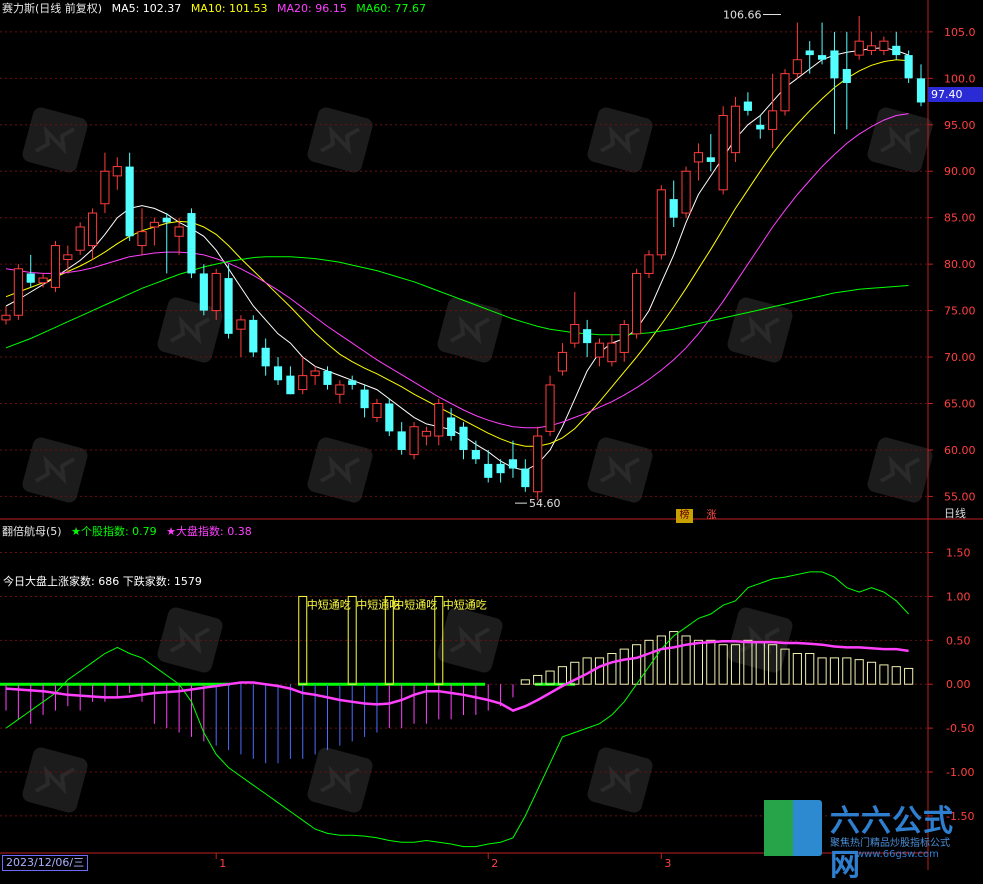 The width and height of the screenshot is (983, 884). Describe the element at coordinates (545, 503) in the screenshot. I see `low-annotation: 54.60` at that location.